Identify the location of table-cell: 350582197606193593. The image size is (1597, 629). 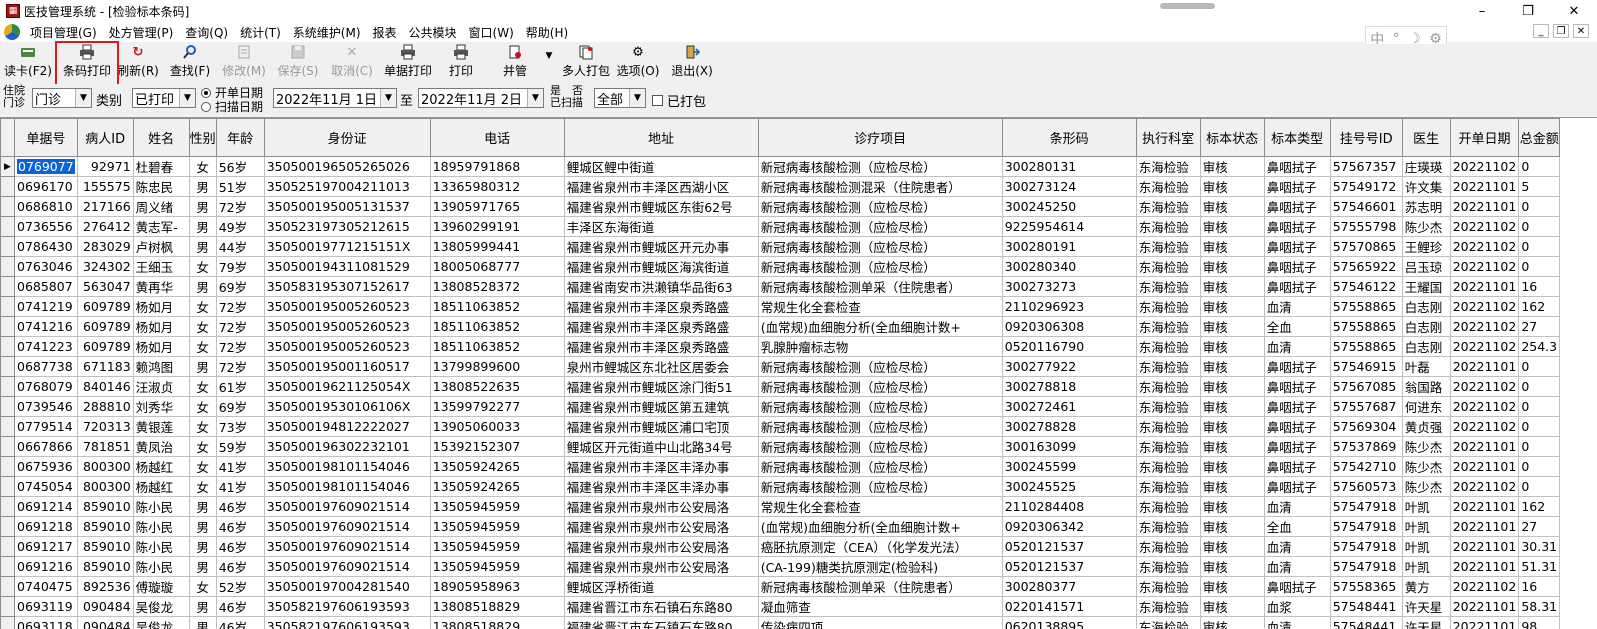
(347, 622).